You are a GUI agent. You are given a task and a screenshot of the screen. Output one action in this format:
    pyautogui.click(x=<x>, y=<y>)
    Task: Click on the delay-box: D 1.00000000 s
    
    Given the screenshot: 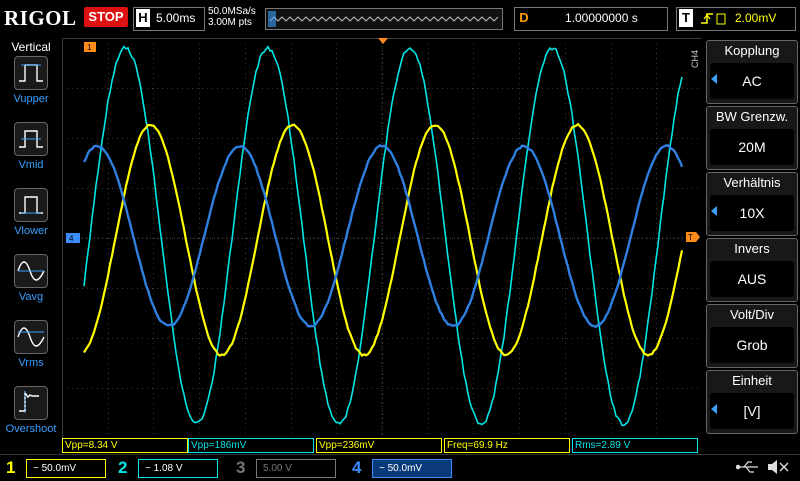 What is the action you would take?
    pyautogui.click(x=591, y=19)
    